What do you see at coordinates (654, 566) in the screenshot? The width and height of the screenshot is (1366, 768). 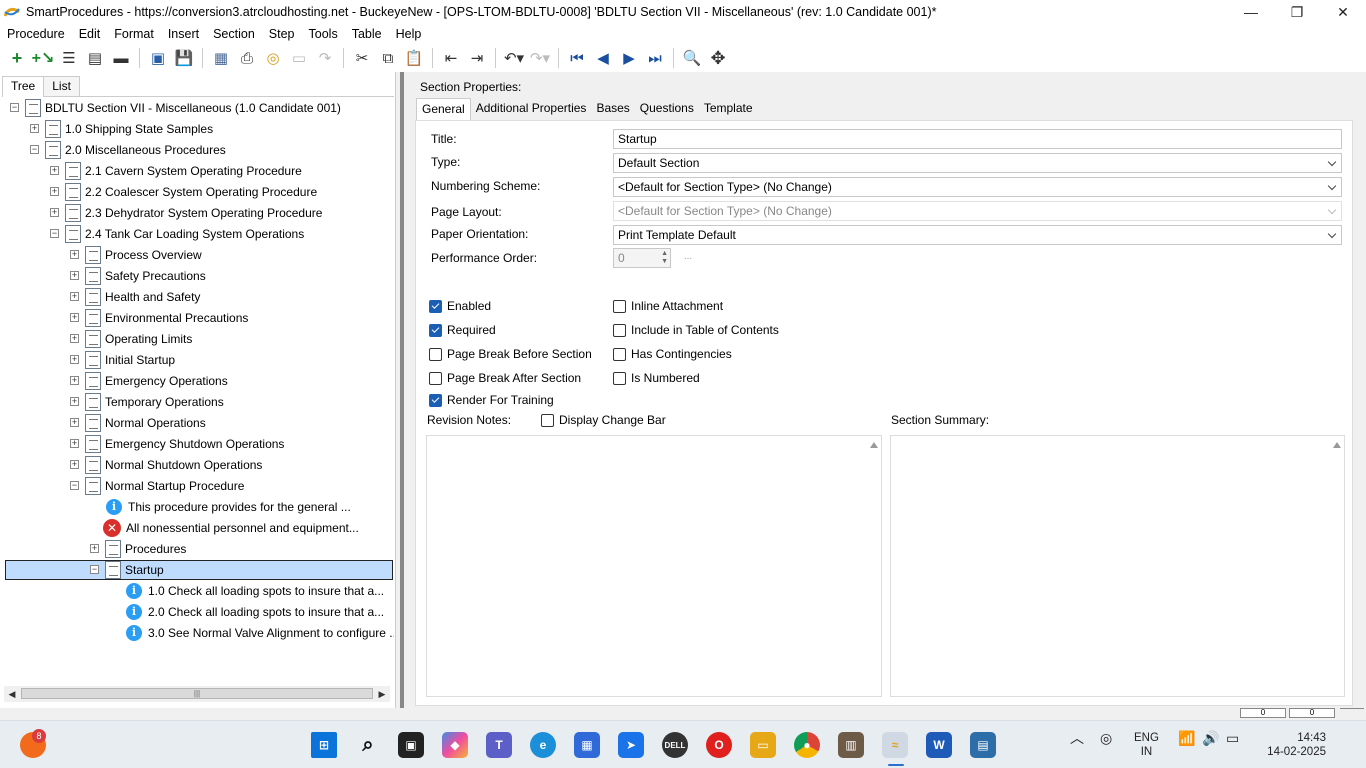 I see `revision-notes-textarea` at bounding box center [654, 566].